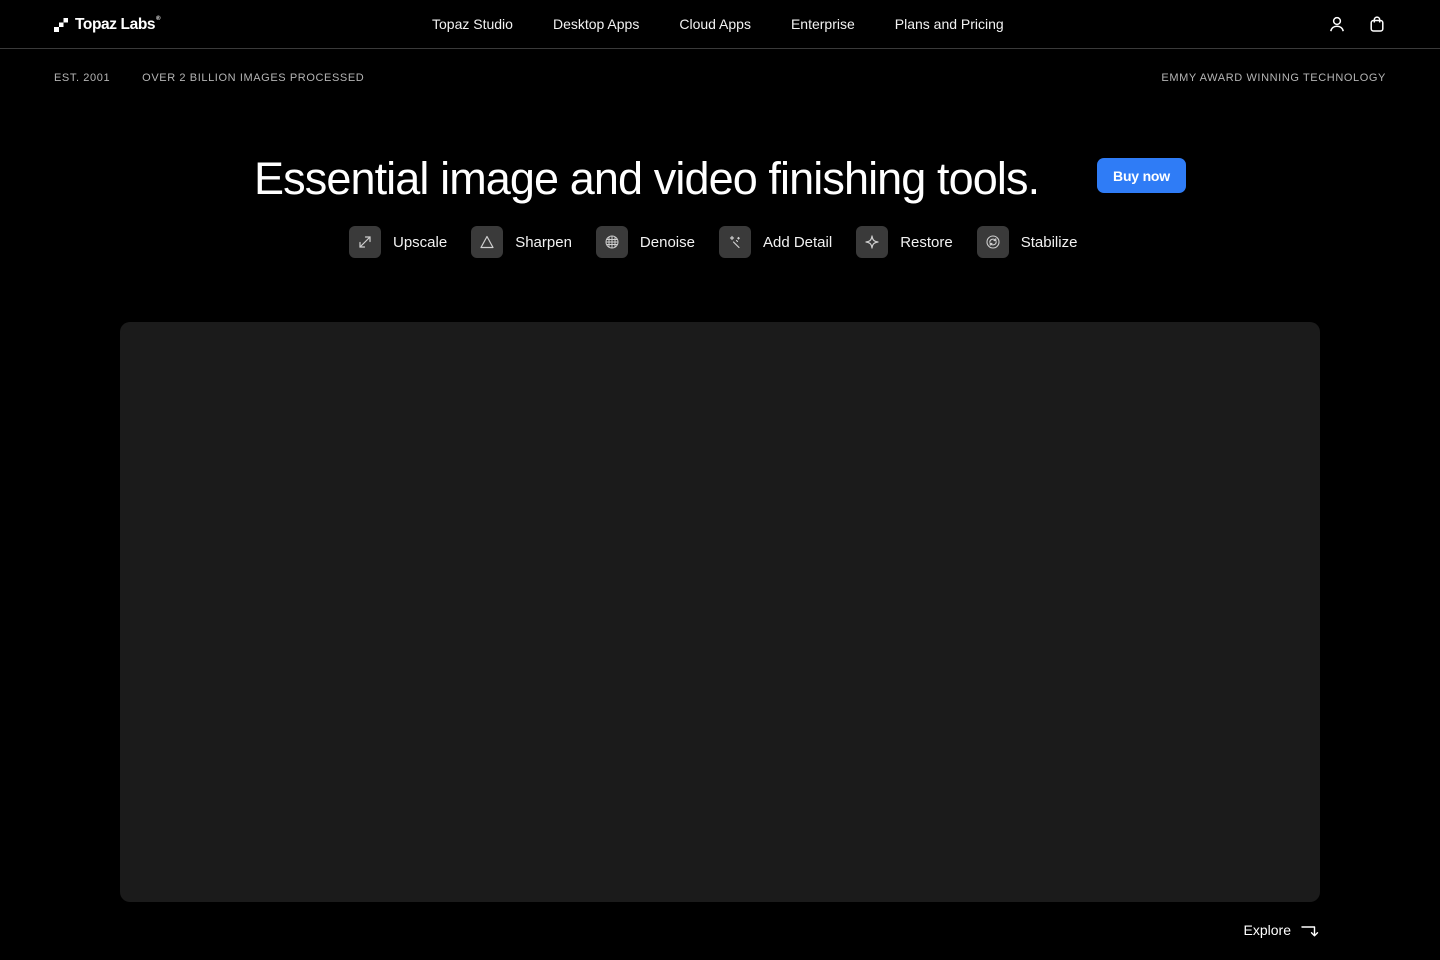 The image size is (1440, 960). Describe the element at coordinates (992, 242) in the screenshot. I see `stabilize-icon` at that location.